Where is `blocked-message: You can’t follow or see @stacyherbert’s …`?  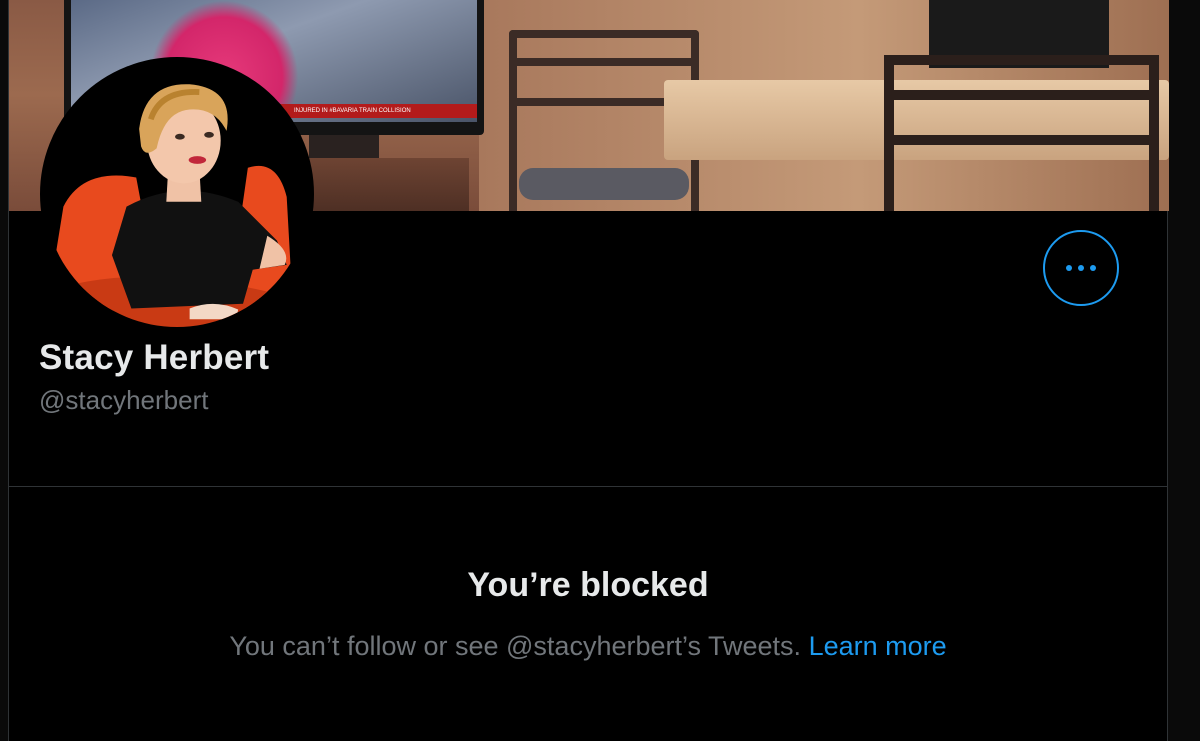
blocked-message: You can’t follow or see @stacyherbert’s … is located at coordinates (519, 646).